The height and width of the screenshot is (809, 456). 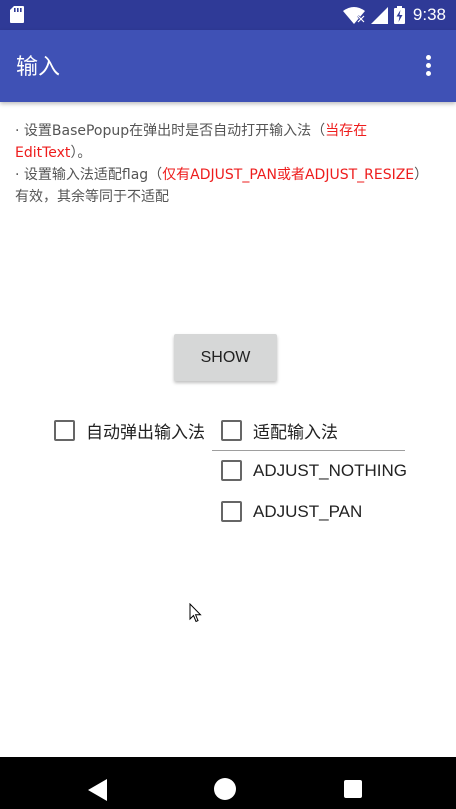 I want to click on status-time: 9:38, so click(x=429, y=14).